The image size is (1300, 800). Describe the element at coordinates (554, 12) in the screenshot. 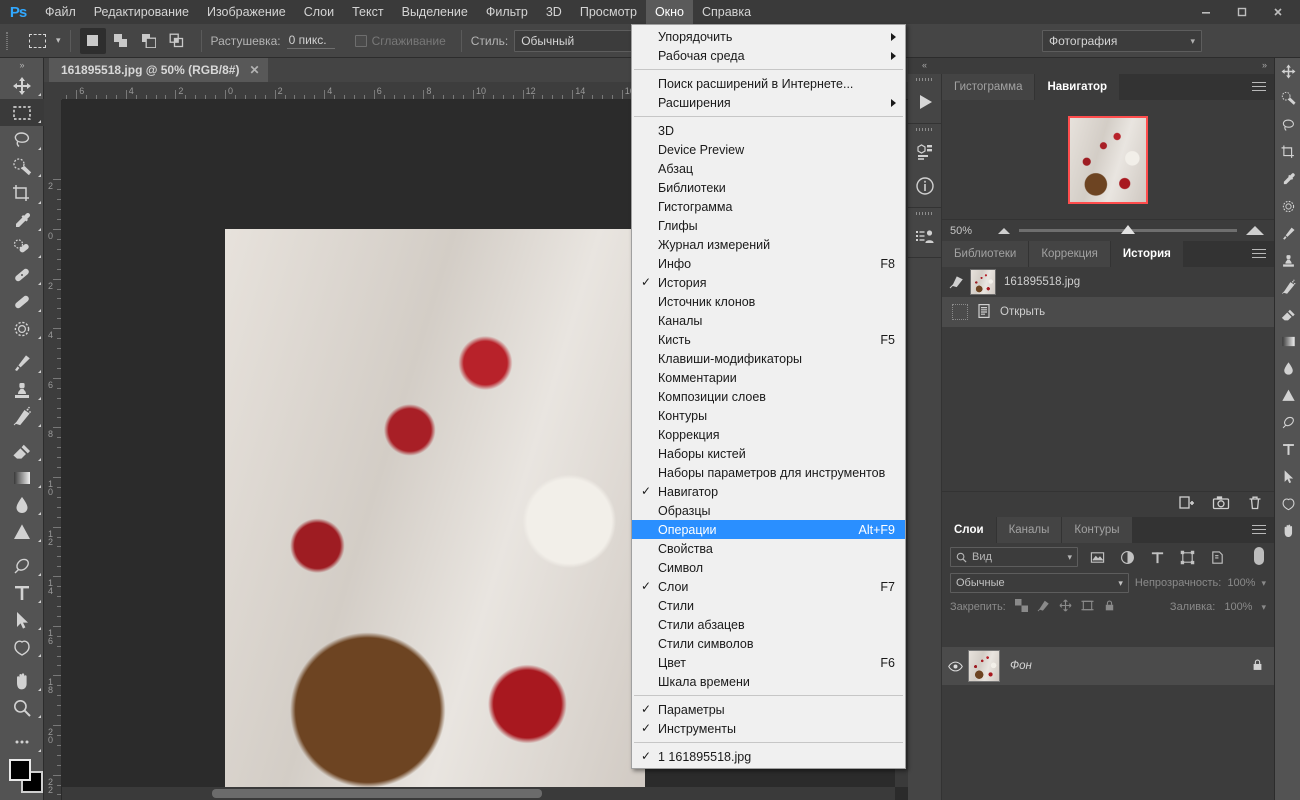

I see `menu-7: 3D` at that location.